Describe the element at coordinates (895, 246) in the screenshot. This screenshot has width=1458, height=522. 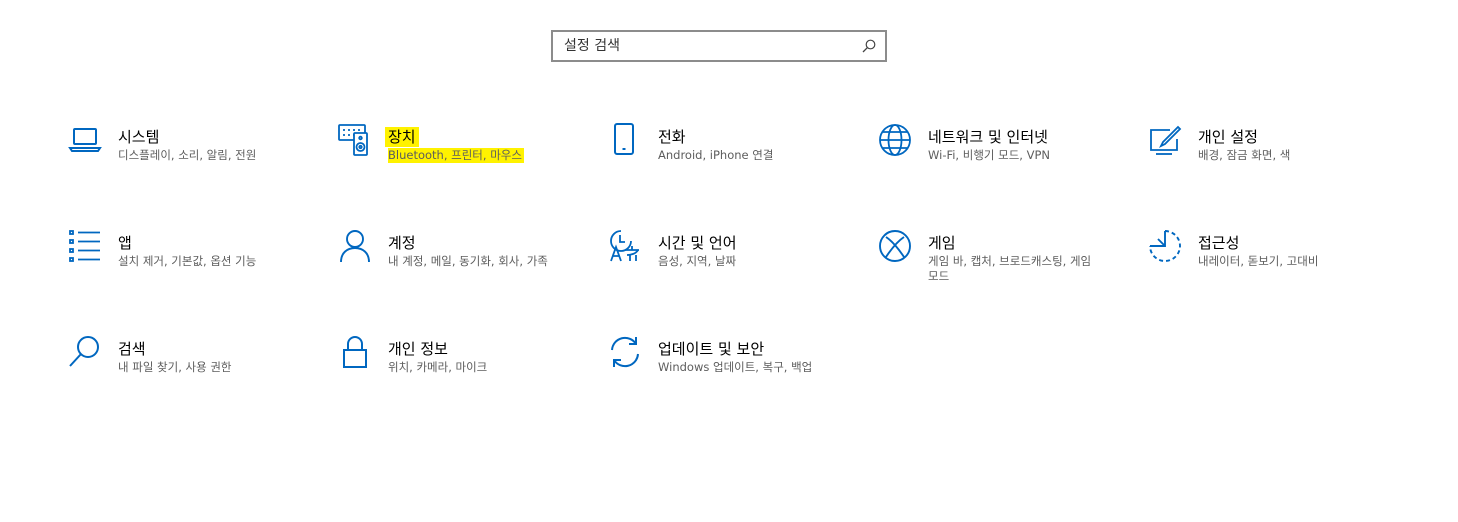
I see `xbox-icon` at that location.